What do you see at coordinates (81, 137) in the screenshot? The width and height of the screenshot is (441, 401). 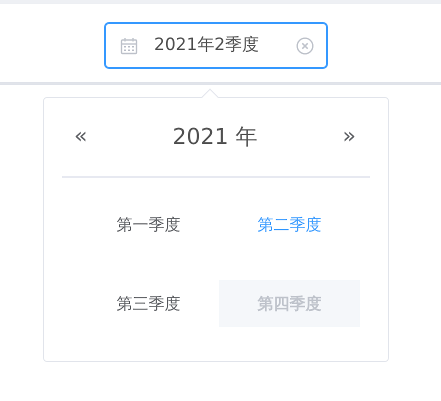 I see `previous-year-button: «` at bounding box center [81, 137].